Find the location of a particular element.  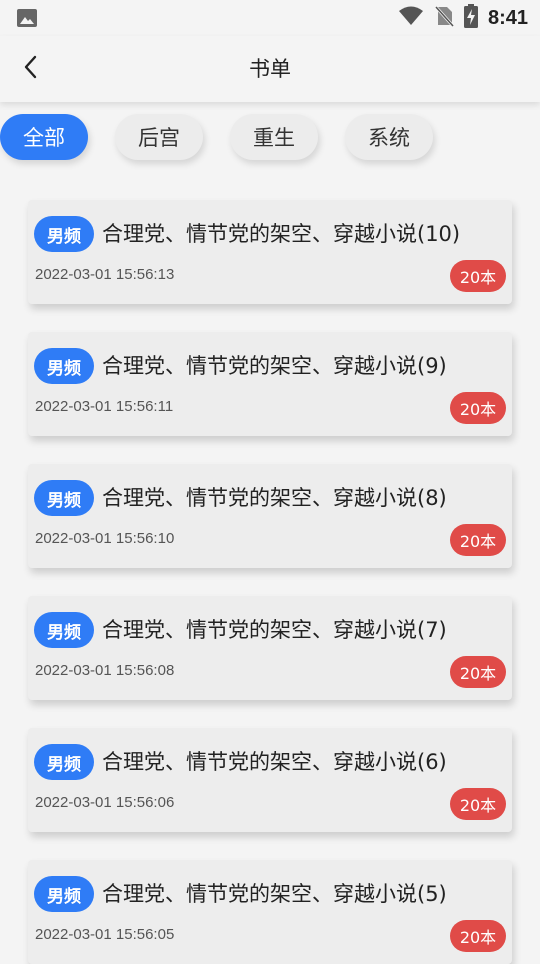

list-item-time: 2022-03-01 15:56:13 is located at coordinates (105, 274).